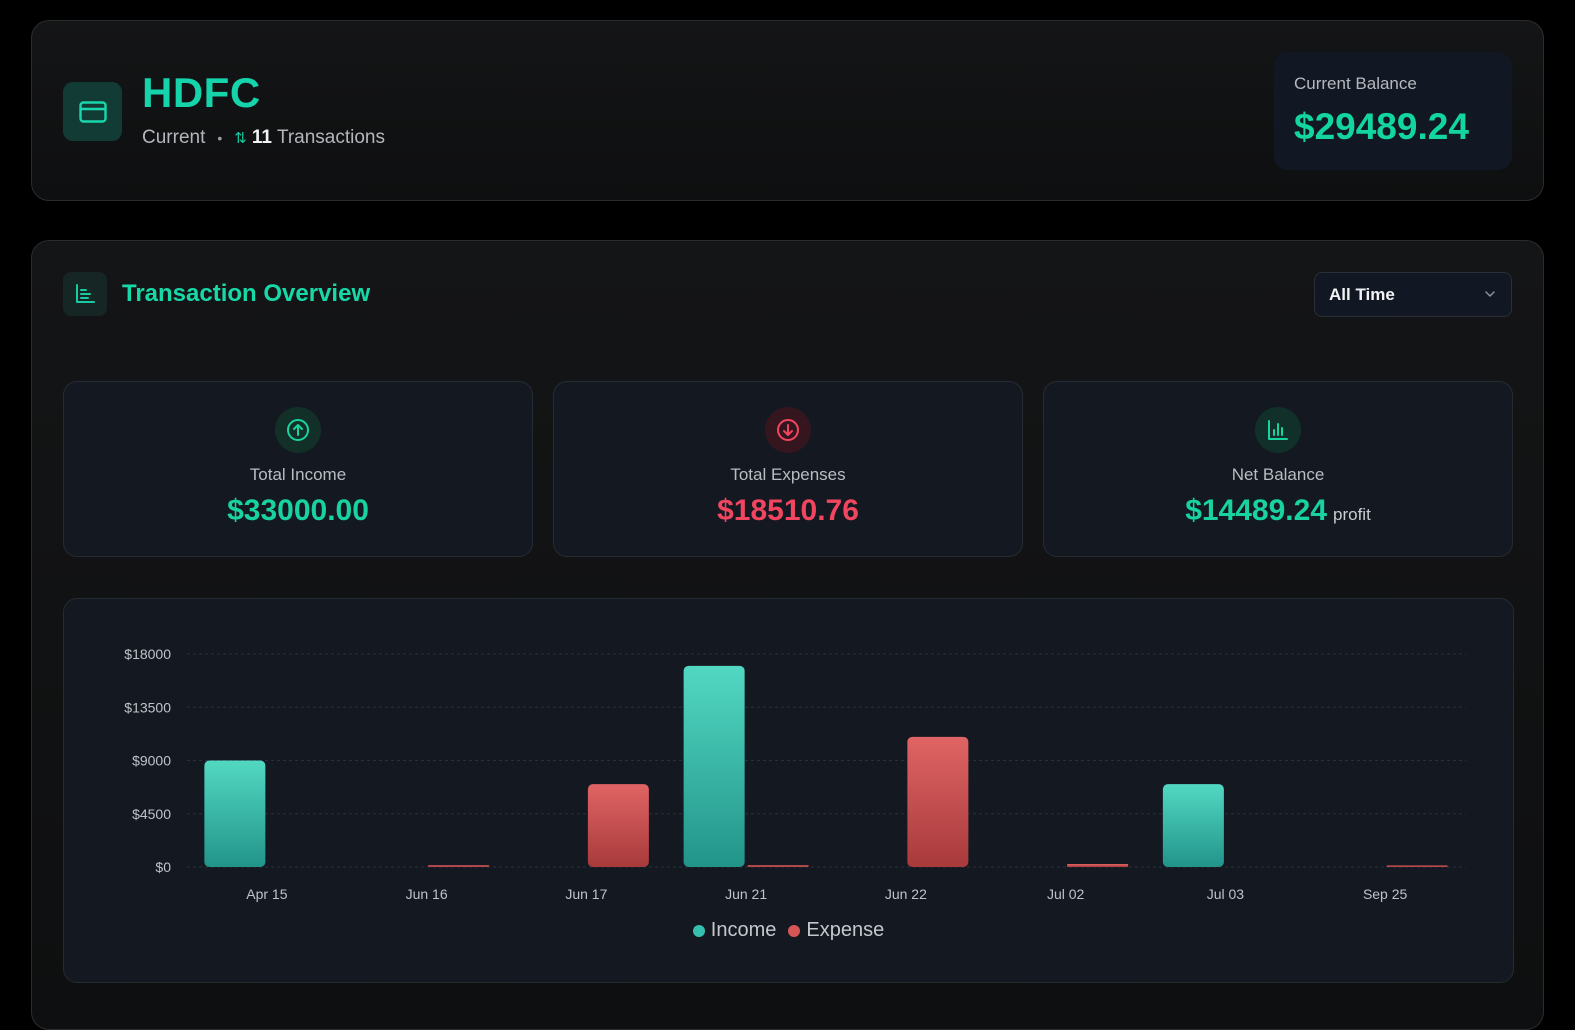 The width and height of the screenshot is (1575, 1030). What do you see at coordinates (788, 510) in the screenshot?
I see `total-expenses-value: $18510.76` at bounding box center [788, 510].